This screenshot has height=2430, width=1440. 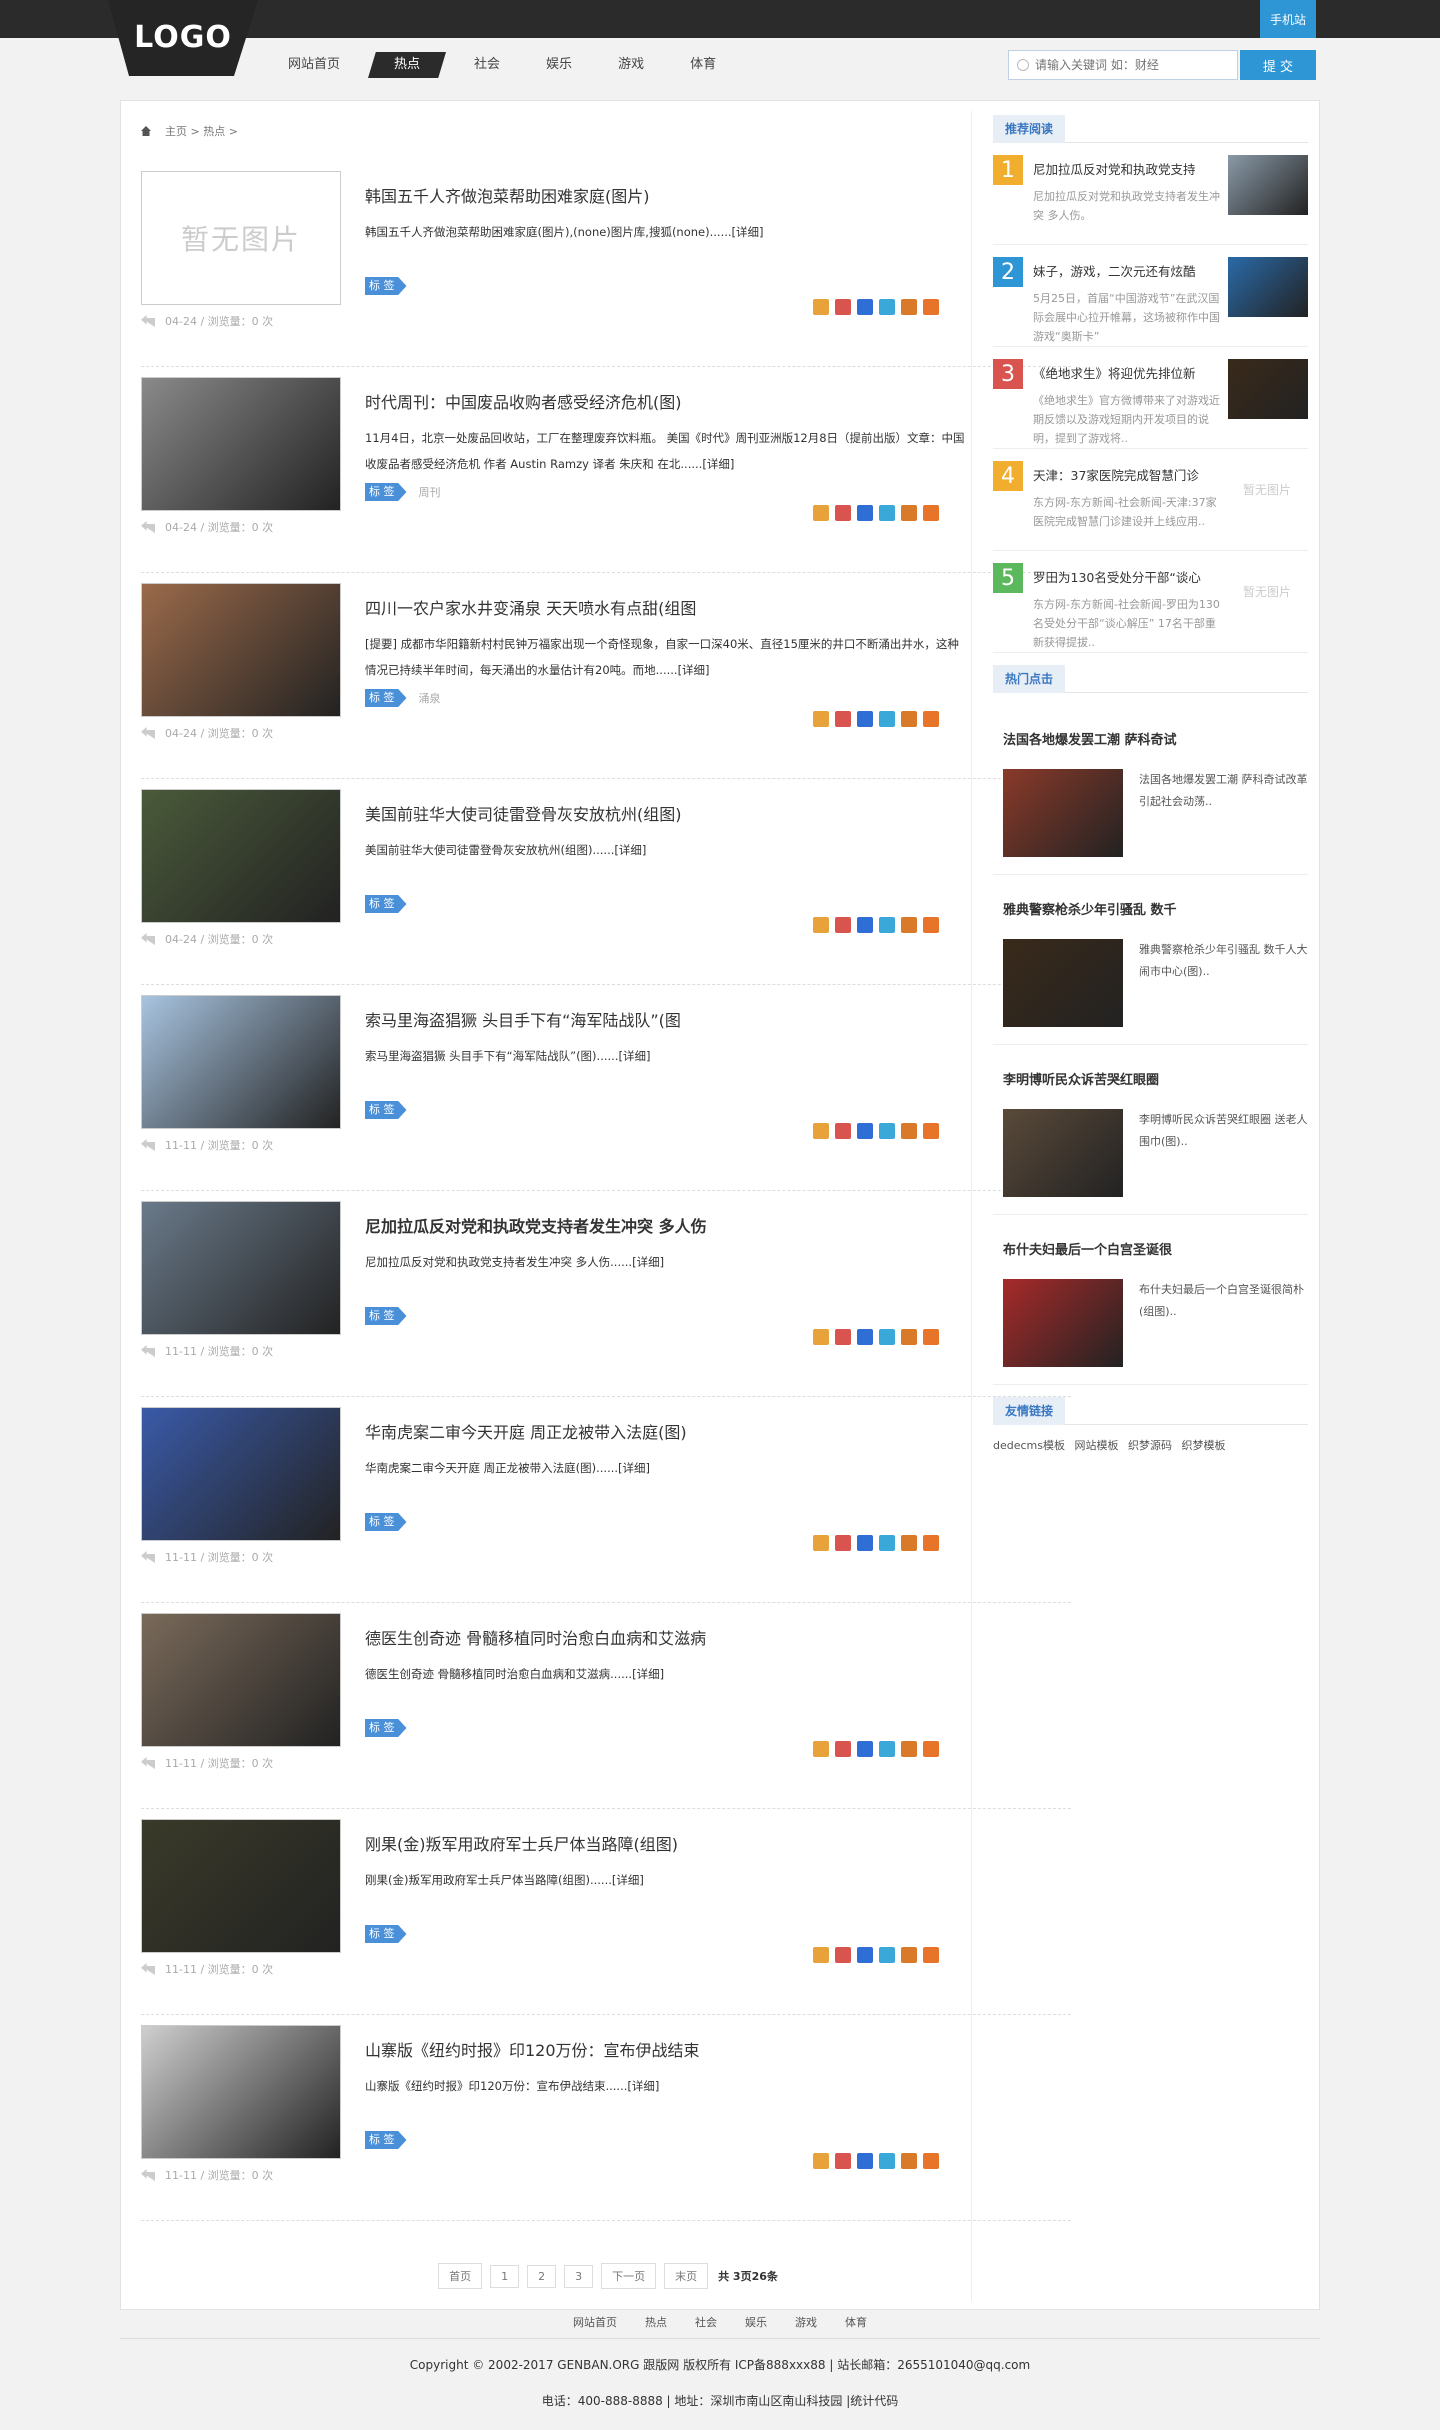 I want to click on hot-title: 雅典警察枪杀少年引骚乱 数千, so click(x=1090, y=908).